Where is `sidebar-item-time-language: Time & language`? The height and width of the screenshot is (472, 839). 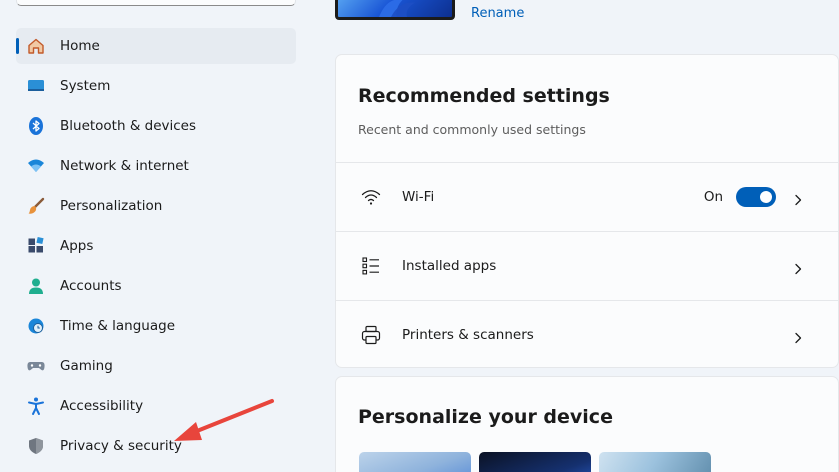
sidebar-item-time-language: Time & language is located at coordinates (156, 326).